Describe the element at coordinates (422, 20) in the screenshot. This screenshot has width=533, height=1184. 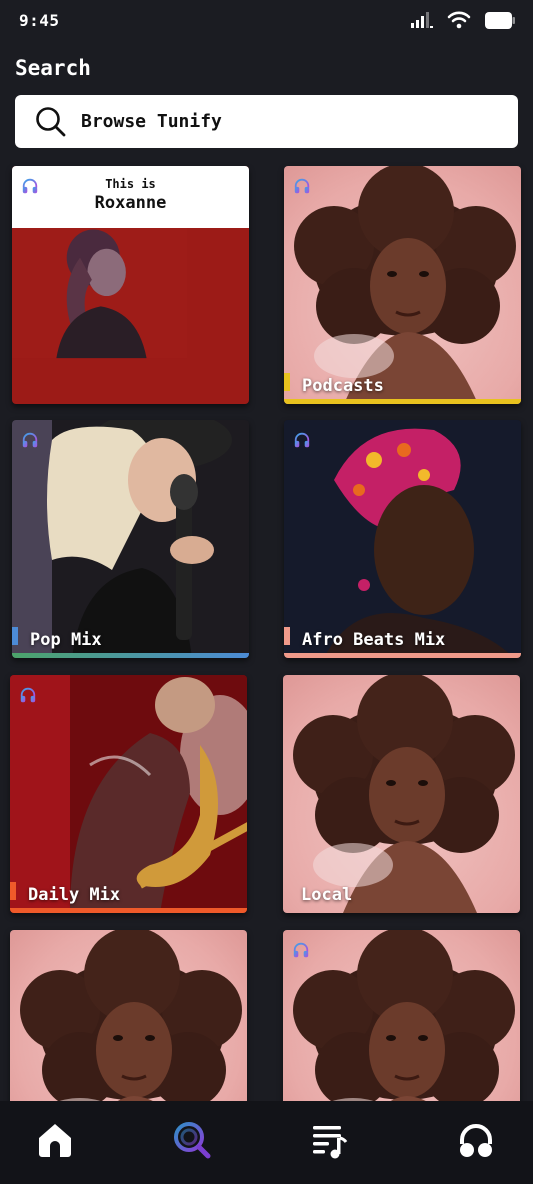
I see `signal-icon` at that location.